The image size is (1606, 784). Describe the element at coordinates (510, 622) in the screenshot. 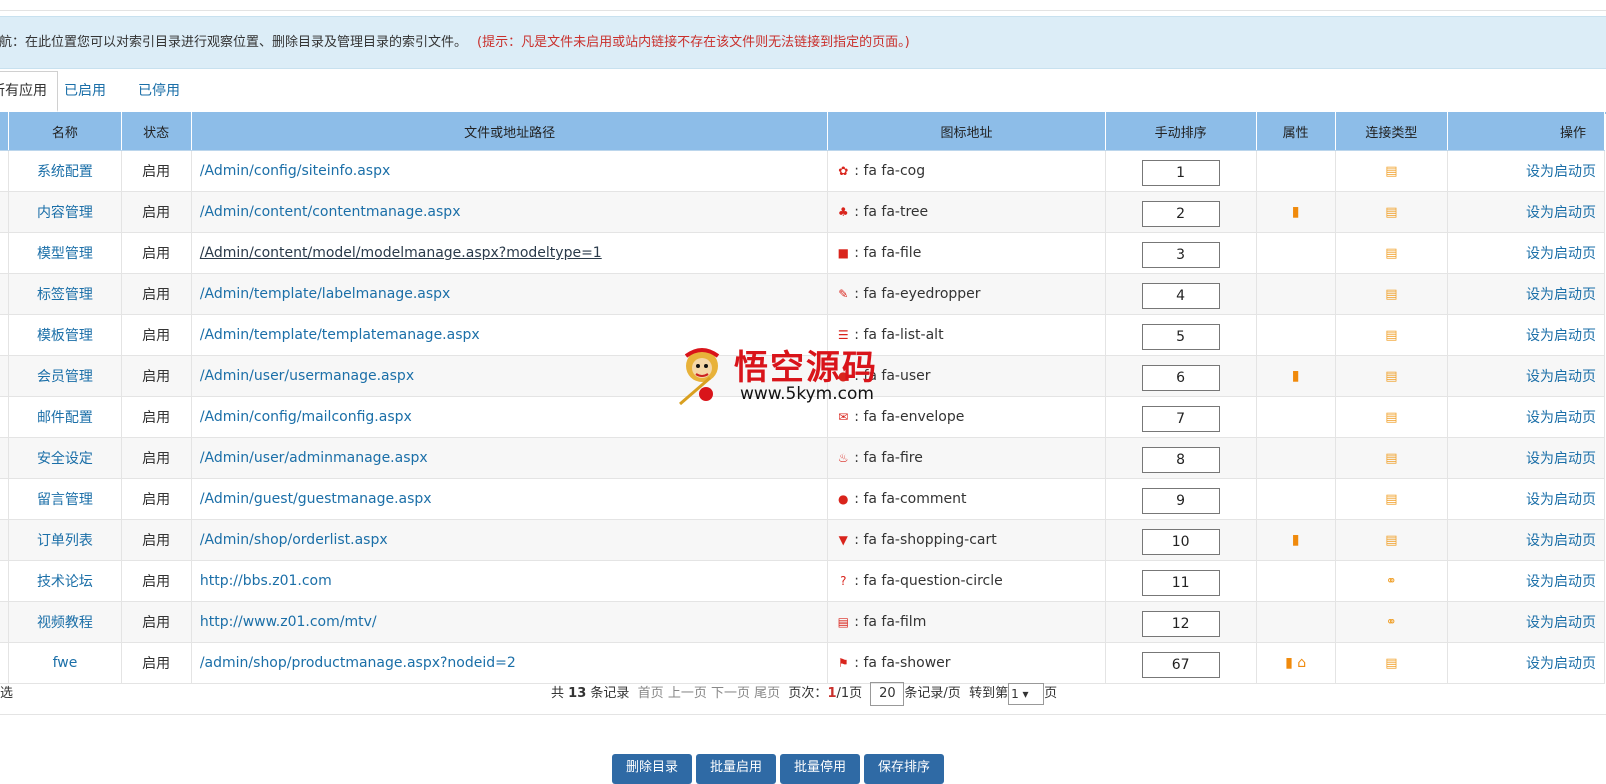

I see `row-path: http://www.z01.com/mtv/` at that location.